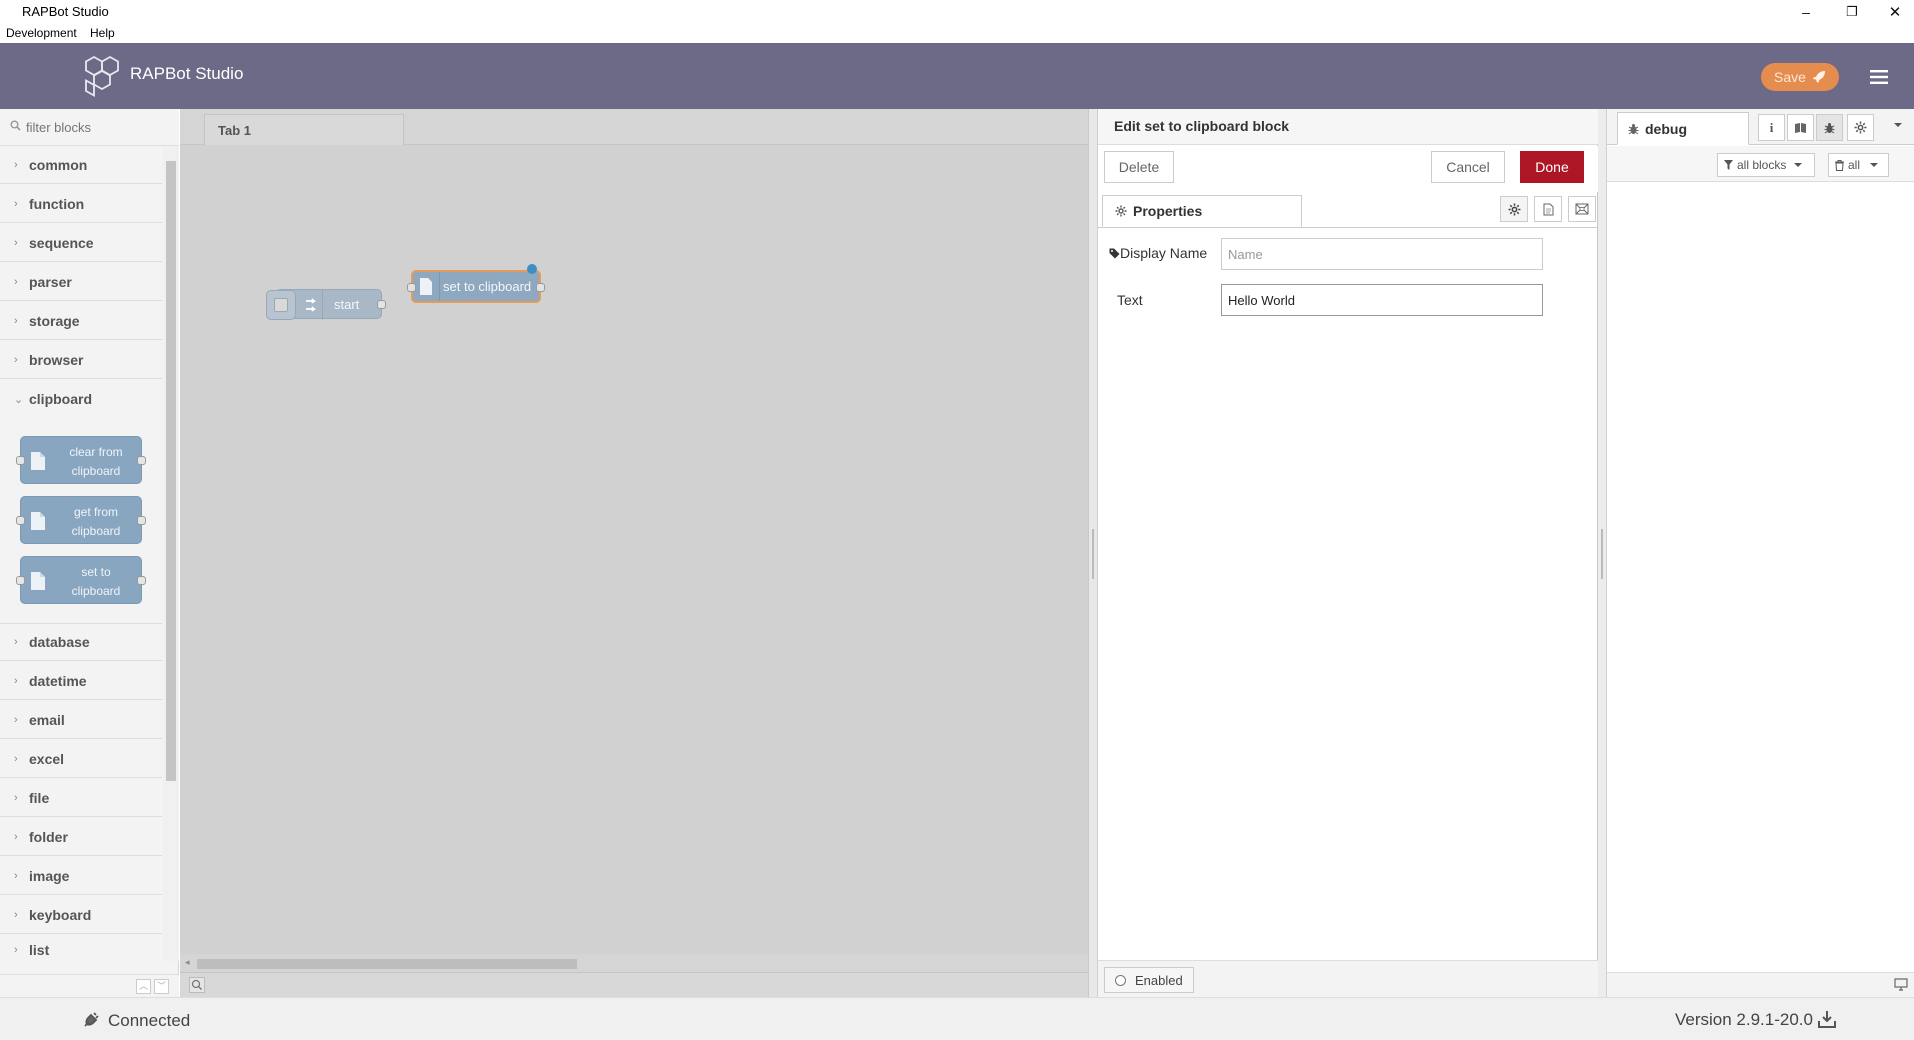 The height and width of the screenshot is (1040, 1914). Describe the element at coordinates (1093, 553) in the screenshot. I see `tray-resize-handle` at that location.